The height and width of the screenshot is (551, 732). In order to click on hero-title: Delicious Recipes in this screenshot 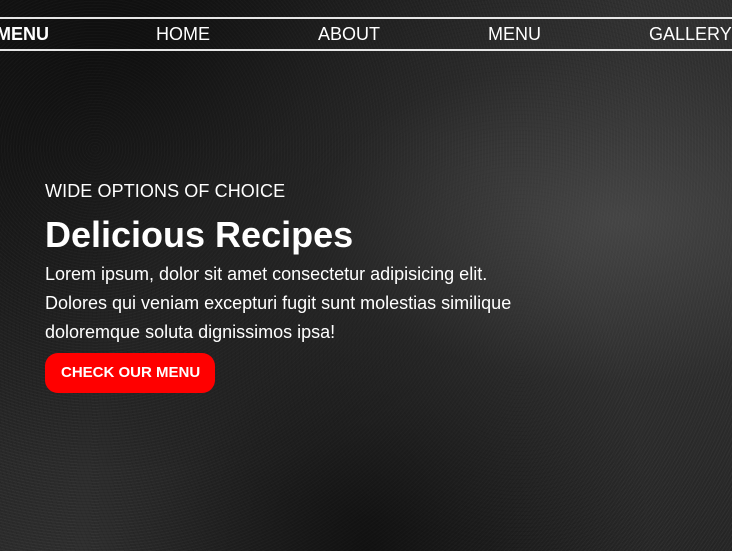, I will do `click(199, 234)`.